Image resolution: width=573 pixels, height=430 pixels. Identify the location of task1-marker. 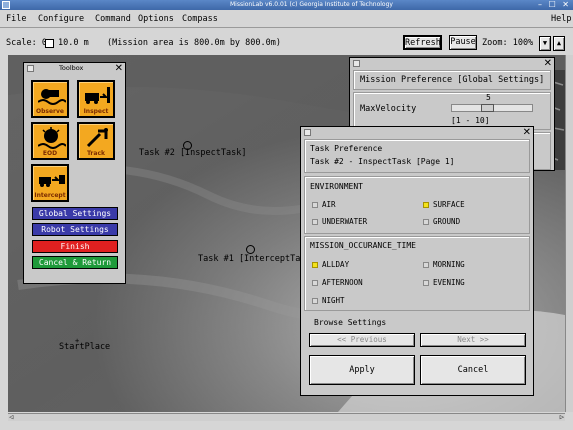
(250, 249).